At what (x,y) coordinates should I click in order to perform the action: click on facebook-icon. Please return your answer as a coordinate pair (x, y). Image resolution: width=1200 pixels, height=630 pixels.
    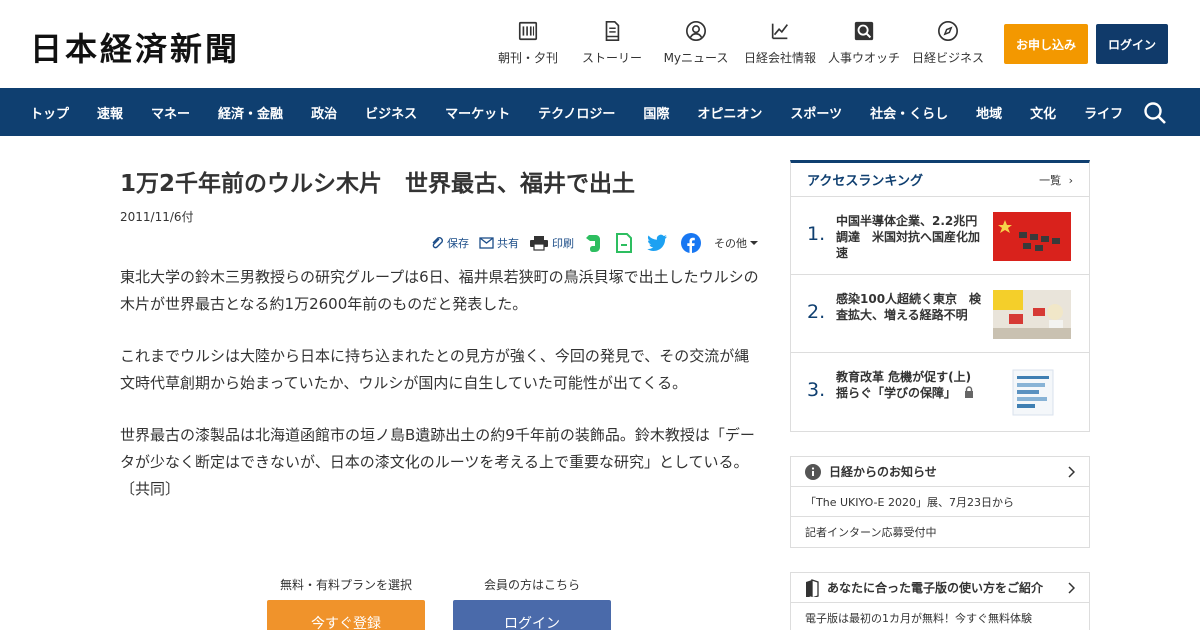
    Looking at the image, I should click on (691, 243).